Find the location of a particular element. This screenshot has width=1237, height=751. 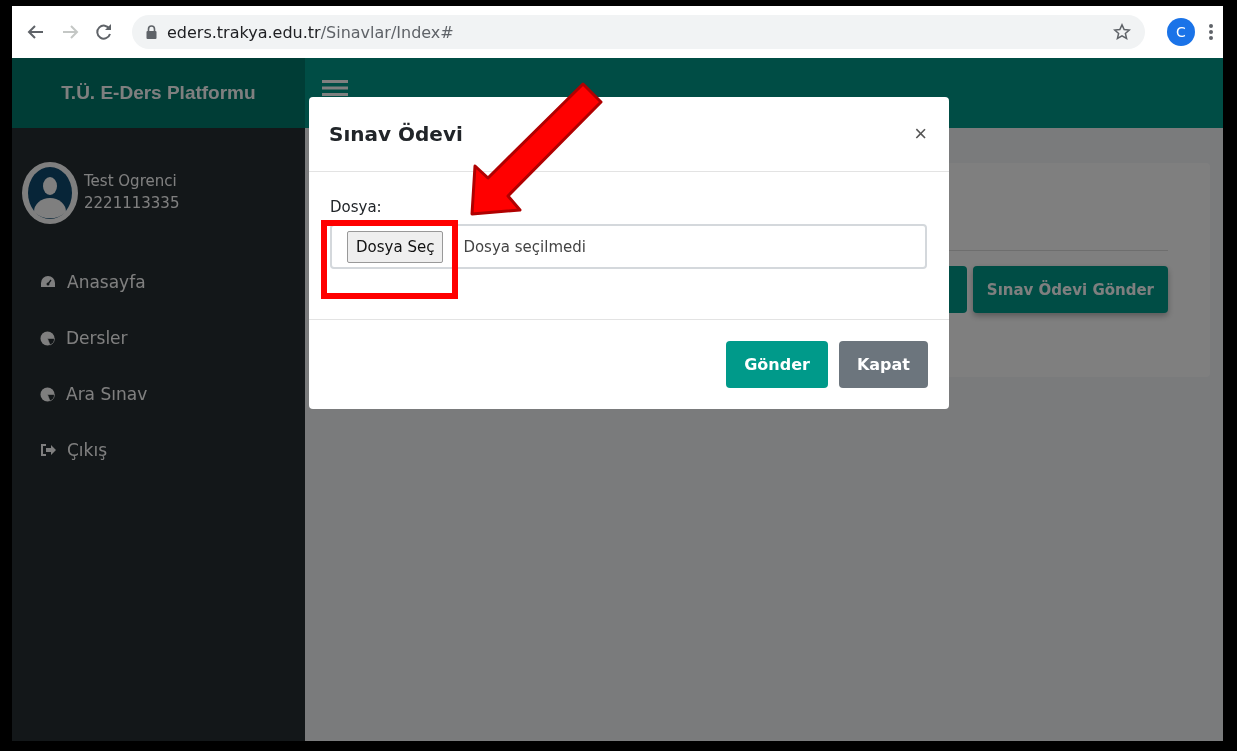

profile-avatar: C is located at coordinates (1181, 32).